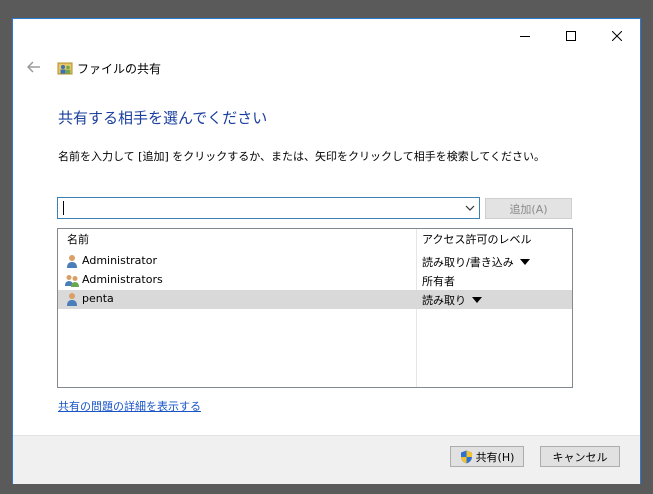 Image resolution: width=653 pixels, height=494 pixels. I want to click on text-caret, so click(63, 208).